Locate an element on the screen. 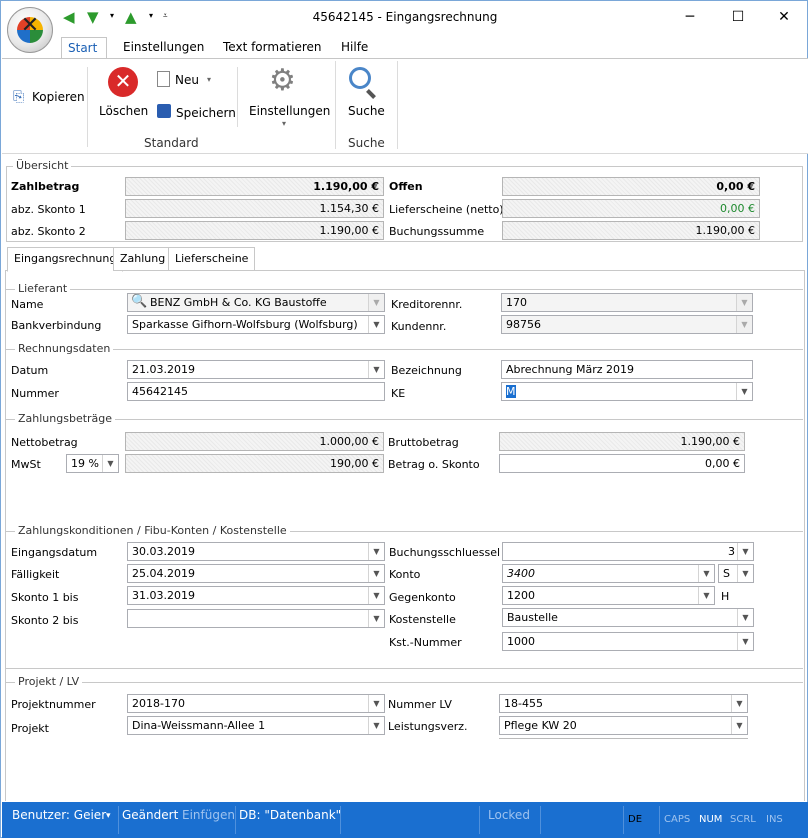 The height and width of the screenshot is (838, 808). verz-field: Pflege KW 20 ▼ is located at coordinates (623, 725).